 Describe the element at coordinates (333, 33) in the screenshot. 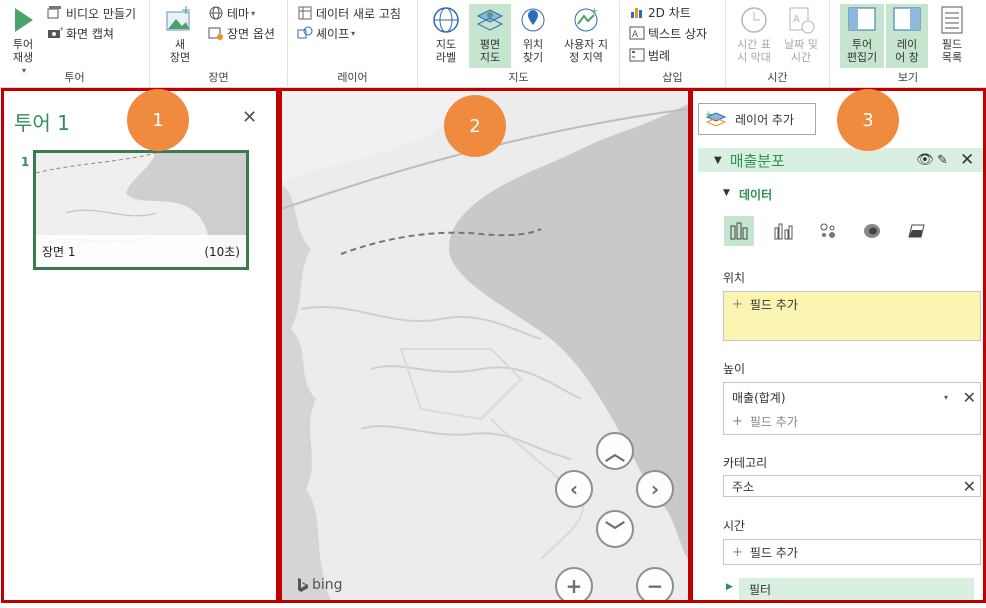

I see `shapes-label: 셰이프` at that location.